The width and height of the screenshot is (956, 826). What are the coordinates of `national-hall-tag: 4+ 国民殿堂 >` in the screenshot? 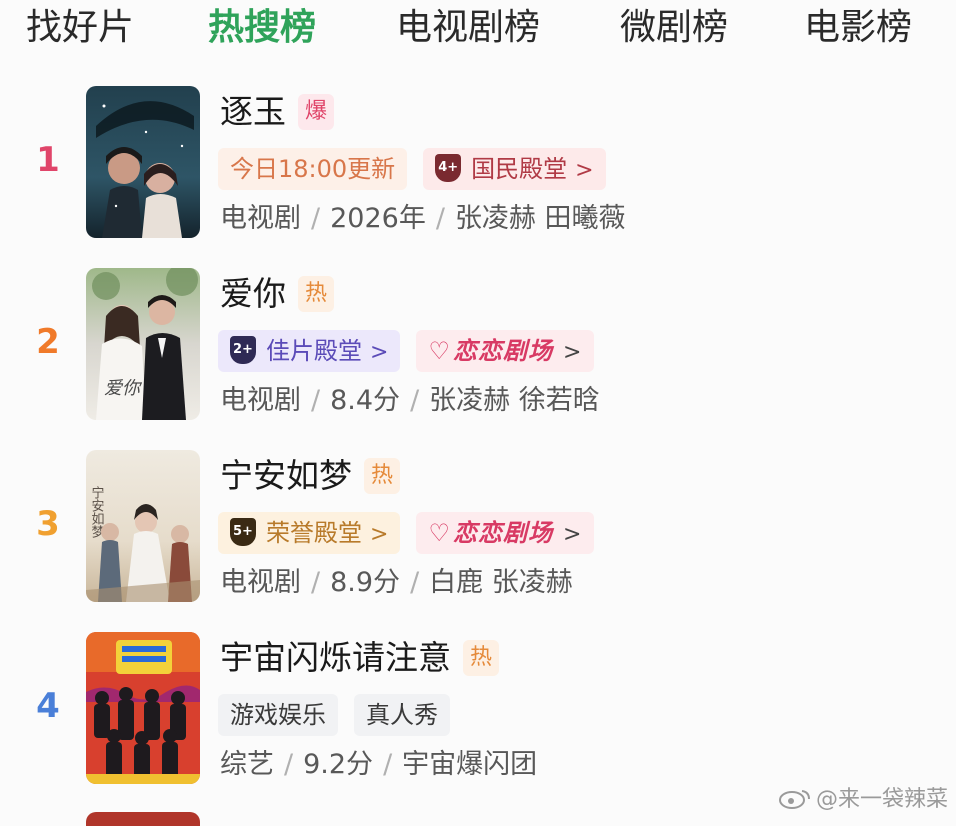 It's located at (514, 169).